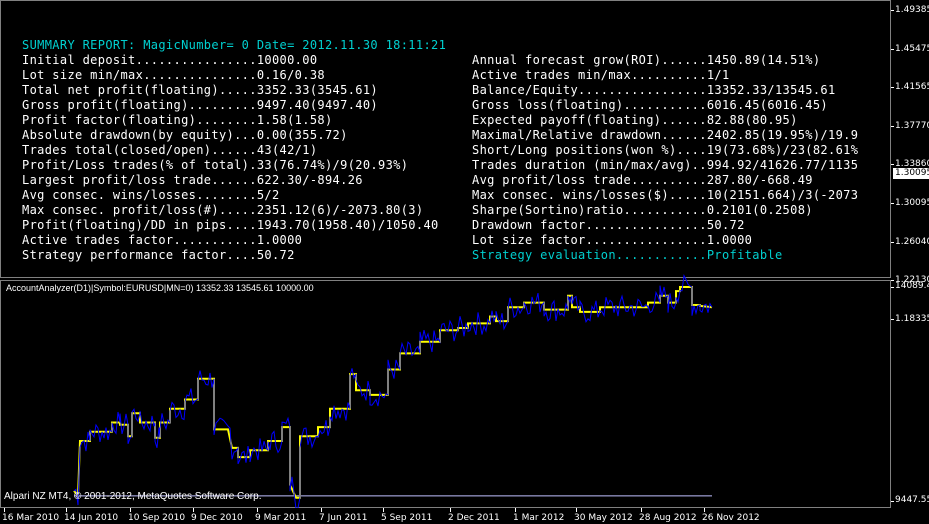 The height and width of the screenshot is (524, 929). Describe the element at coordinates (910, 394) in the screenshot. I see `indicator-scale: 14089.4 9447.55` at that location.